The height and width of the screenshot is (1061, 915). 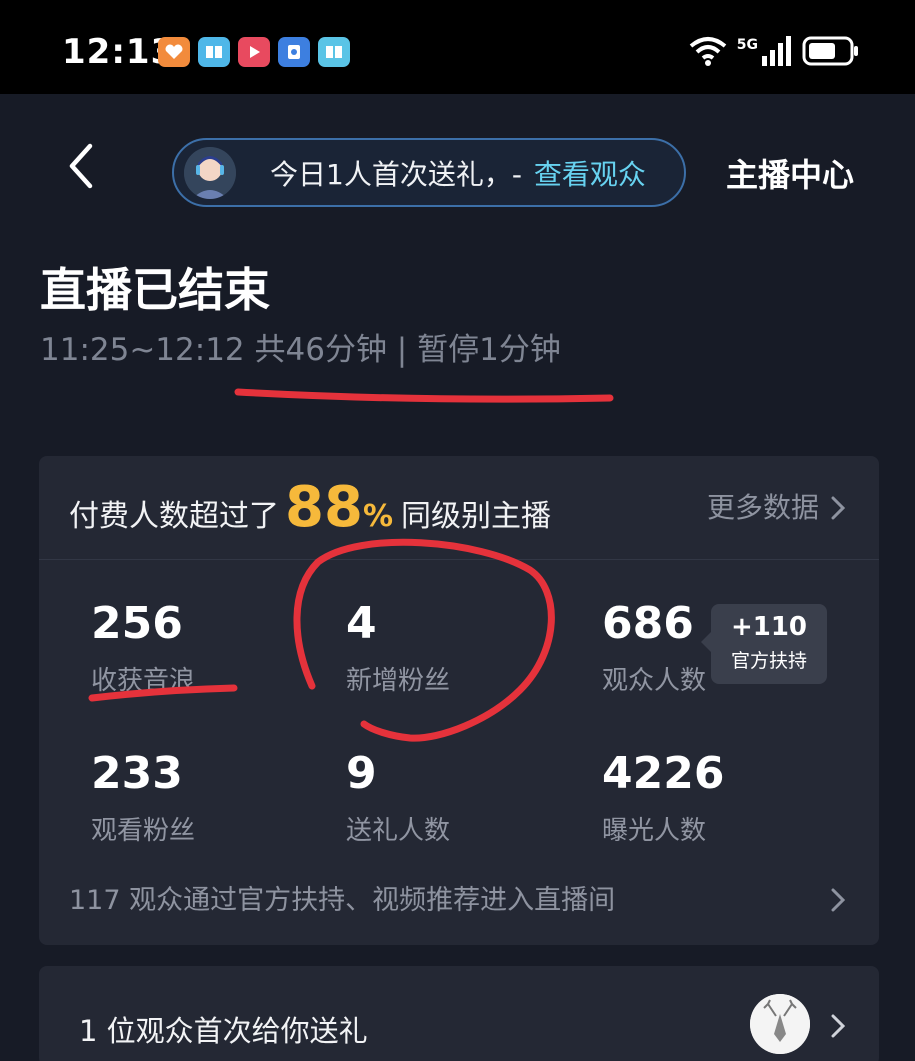 I want to click on viewer-avatar, so click(x=210, y=172).